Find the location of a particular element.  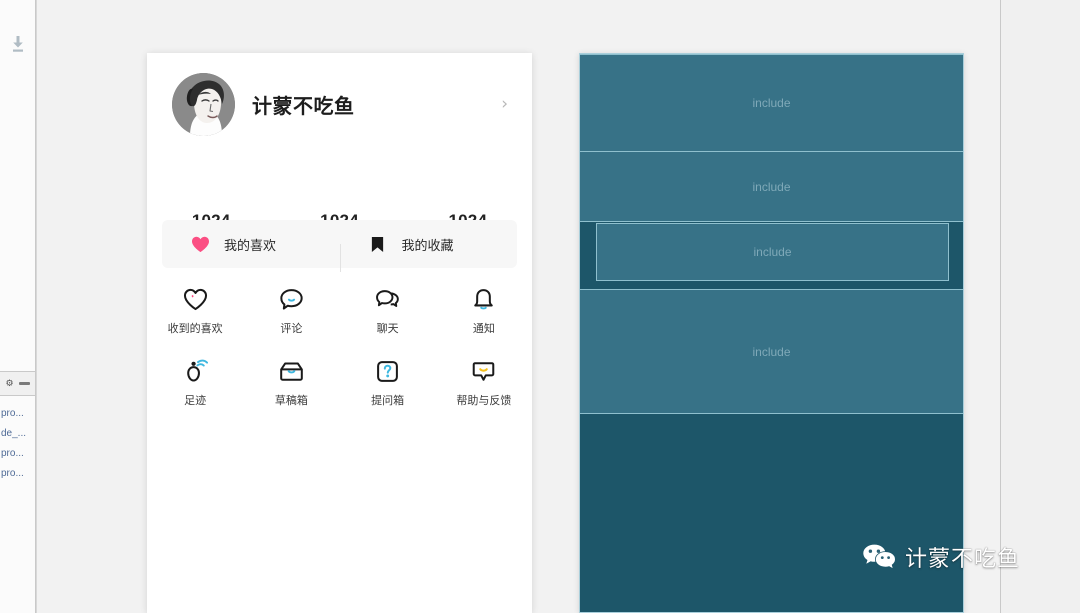

profile-header: 计蒙不吃鱼 › is located at coordinates (339, 104).